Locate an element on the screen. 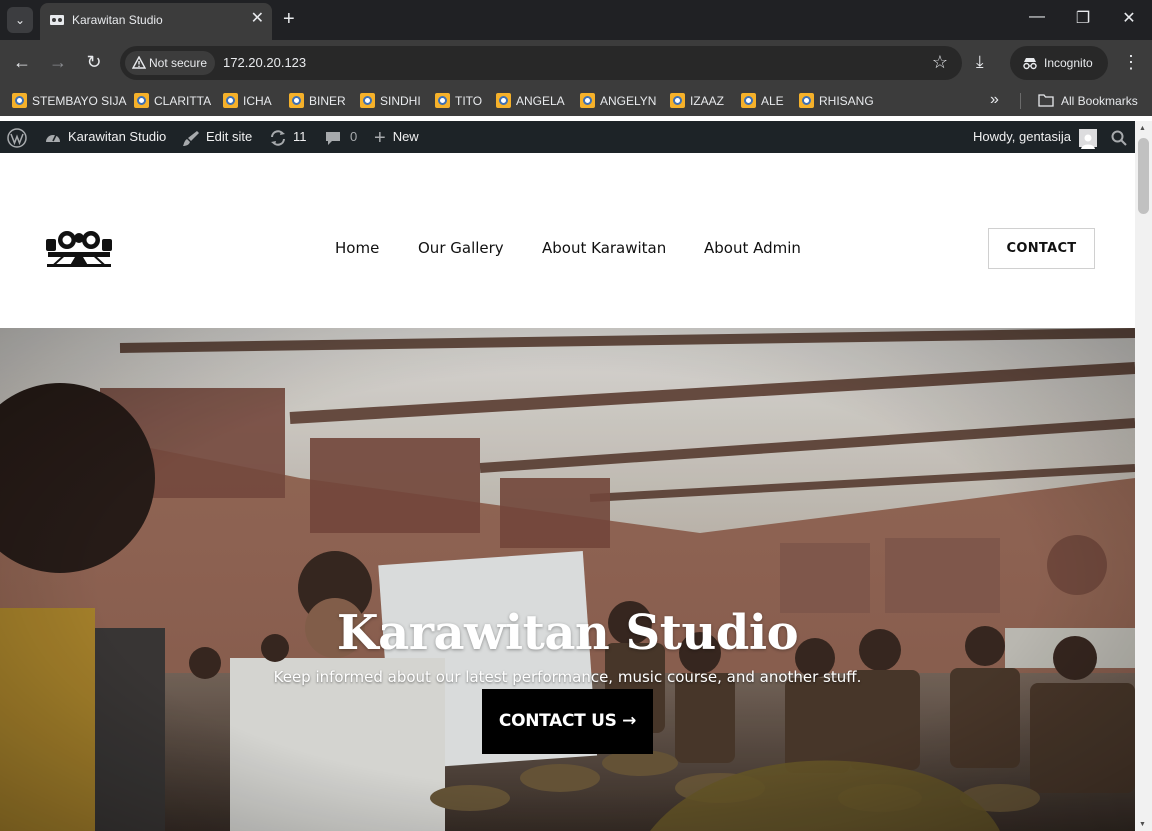  scroll-up-arrow-icon: ▲ is located at coordinates (1142, 128).